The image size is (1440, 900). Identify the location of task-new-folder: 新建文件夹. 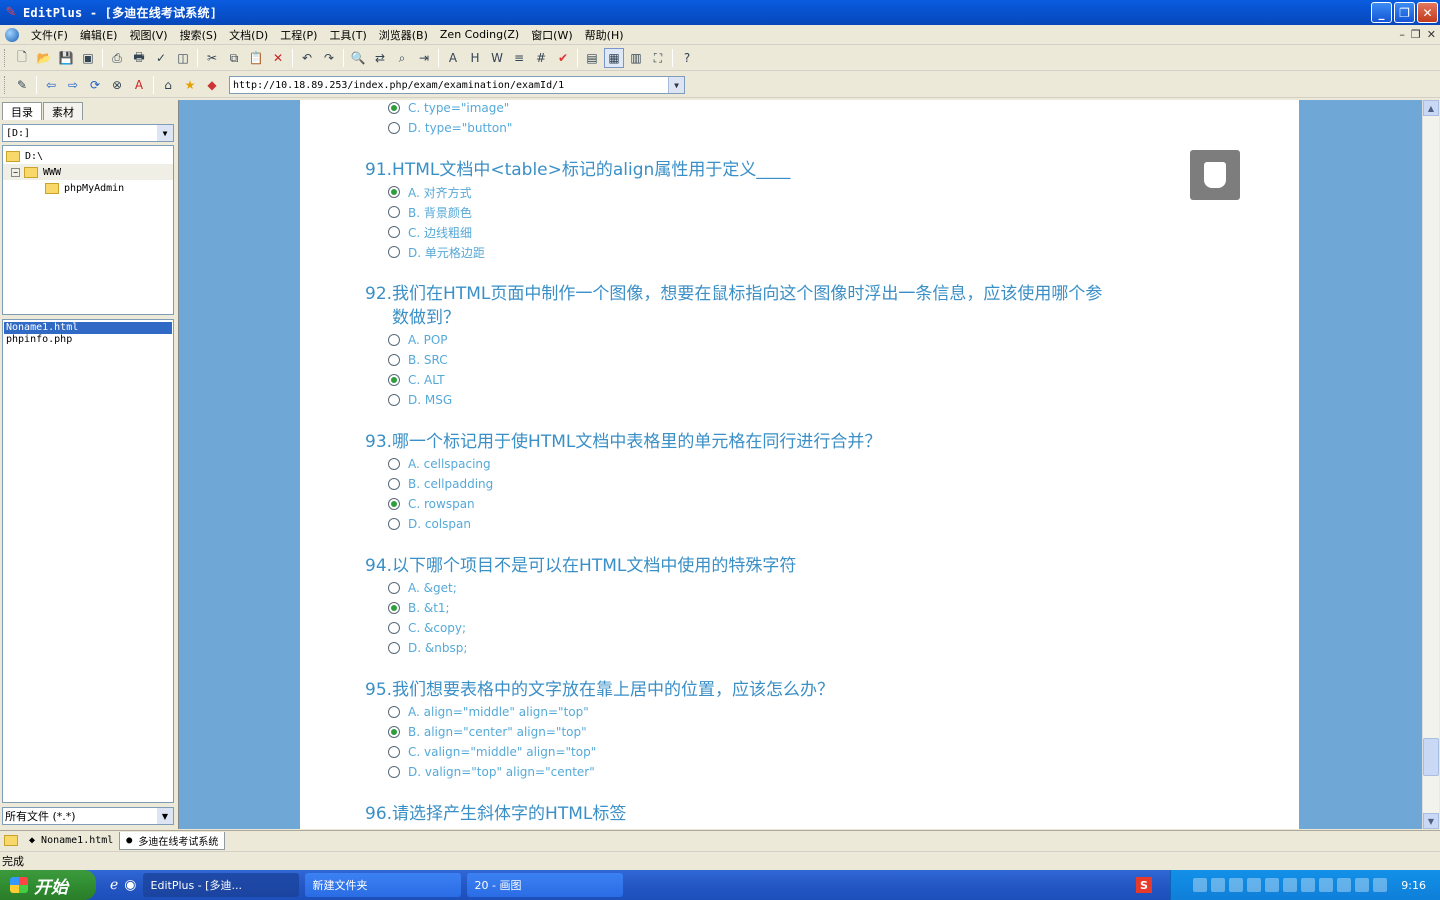
(382, 885).